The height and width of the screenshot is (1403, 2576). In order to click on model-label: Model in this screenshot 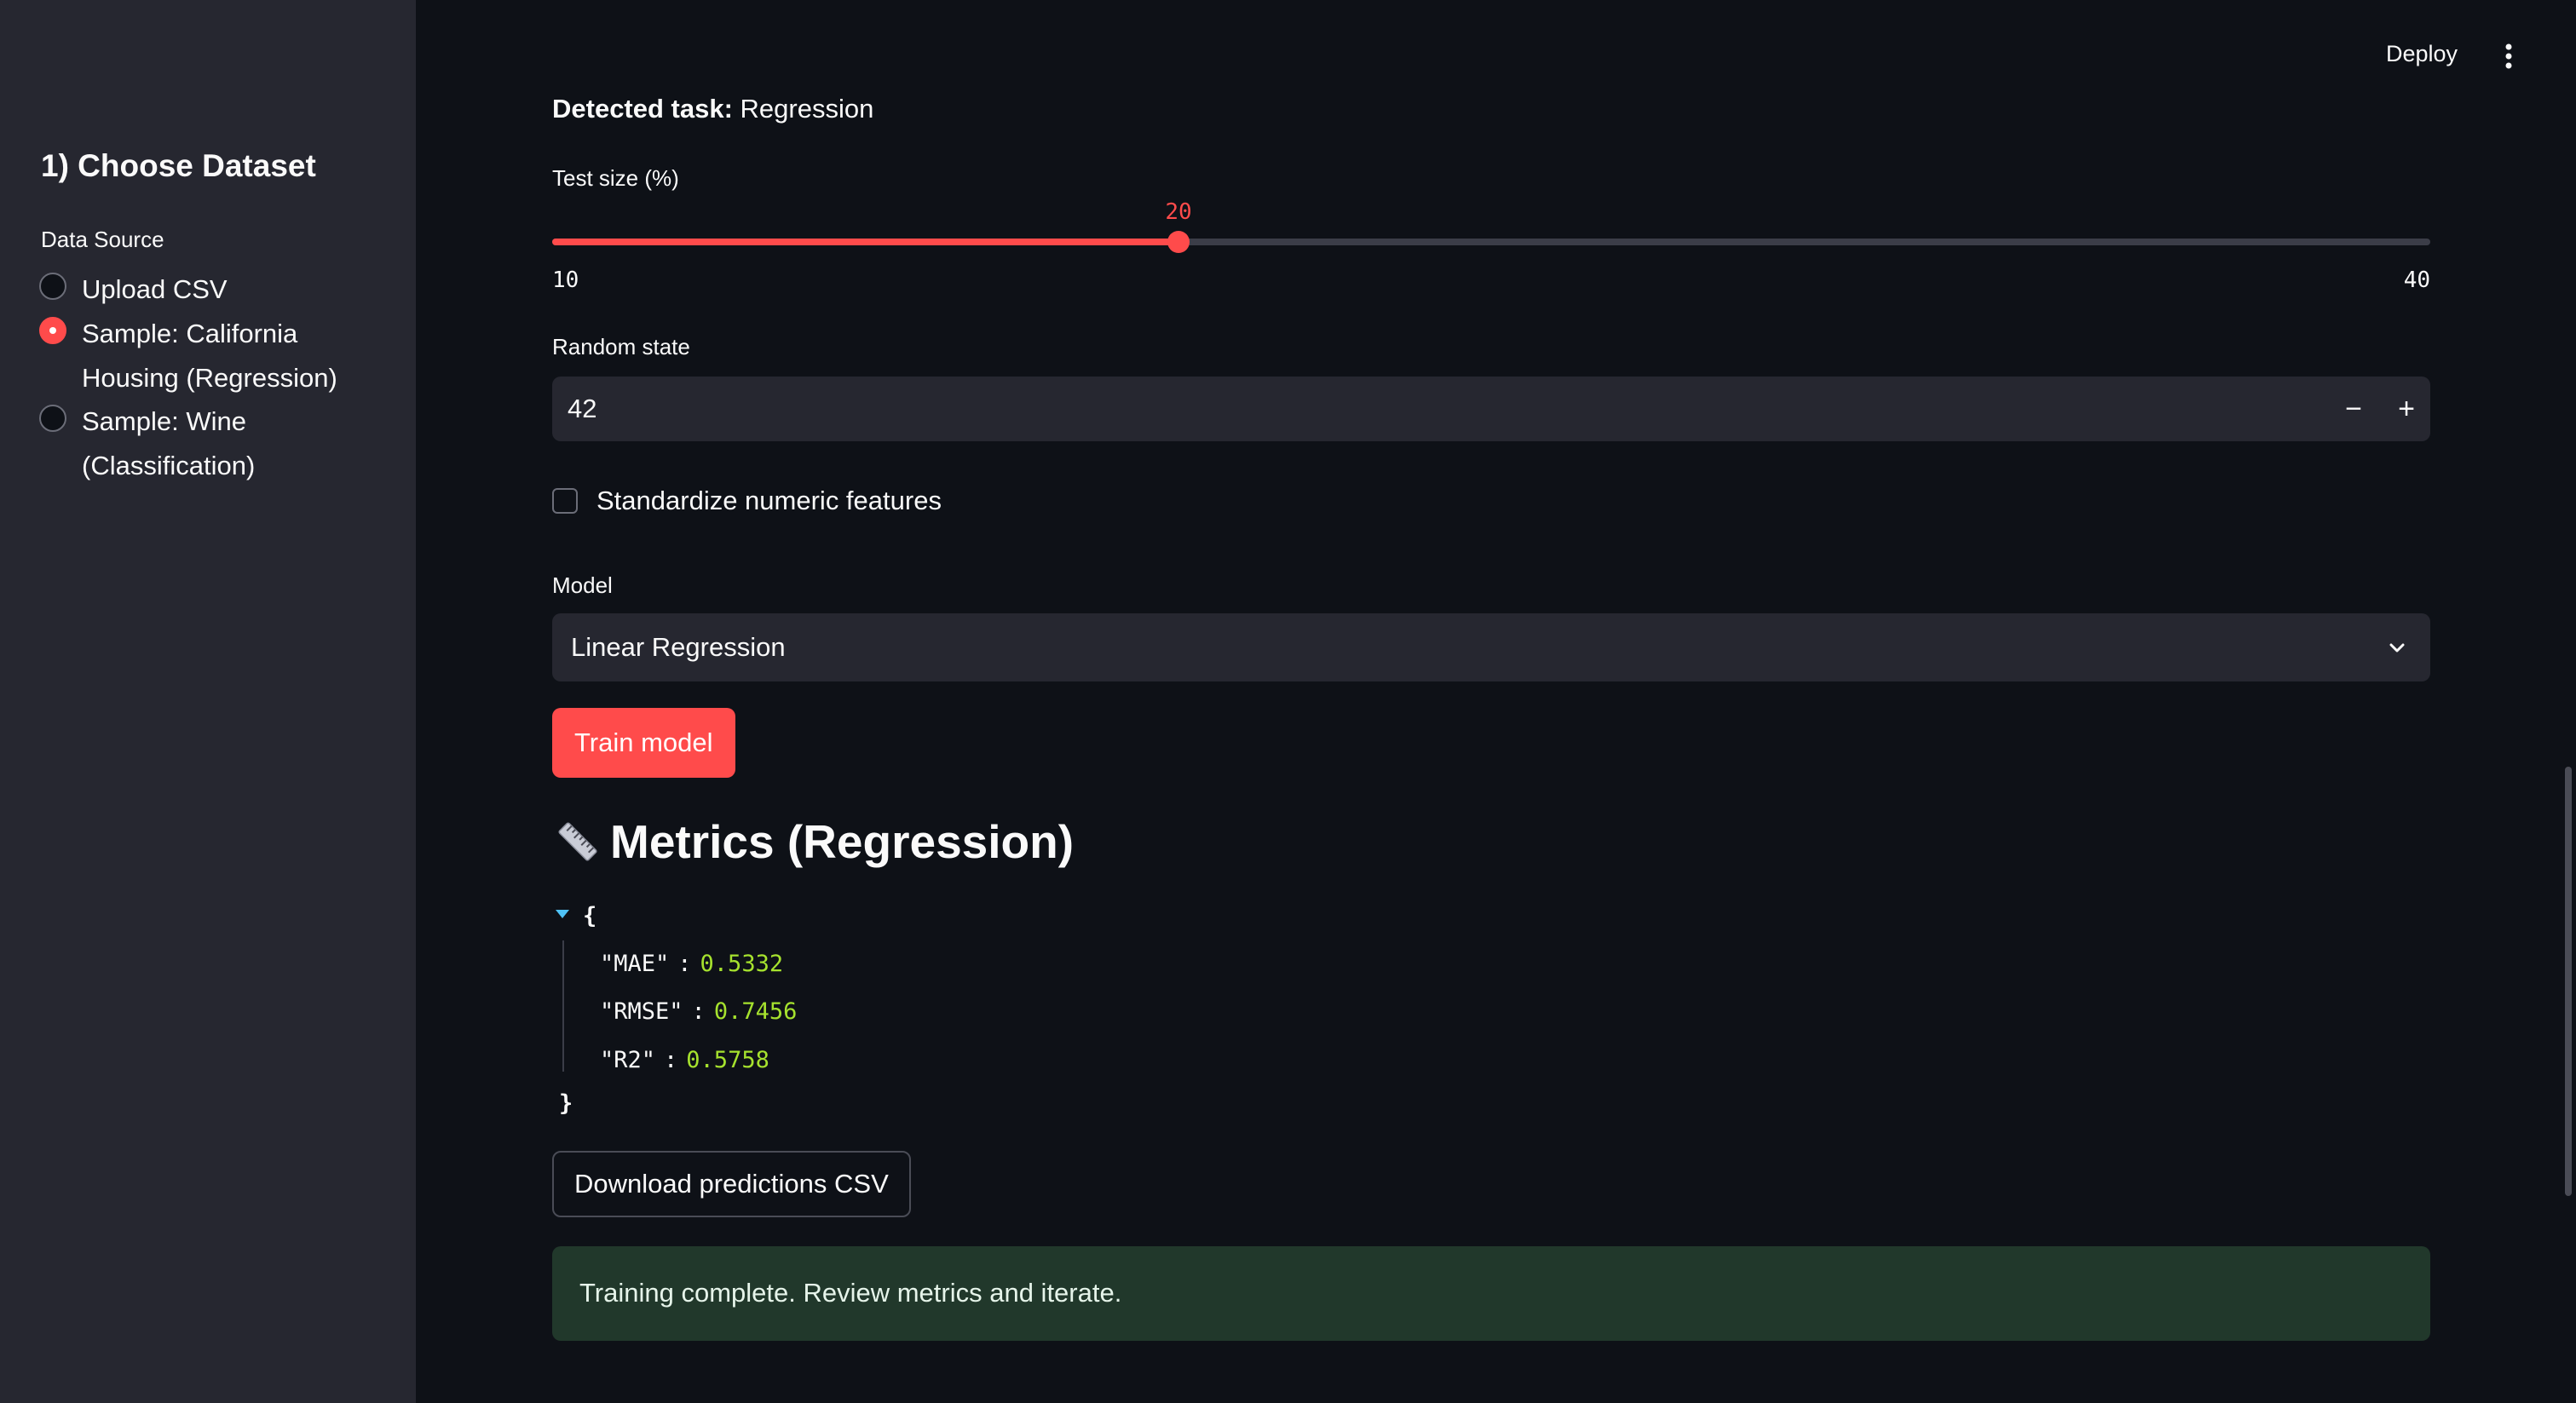, I will do `click(582, 585)`.